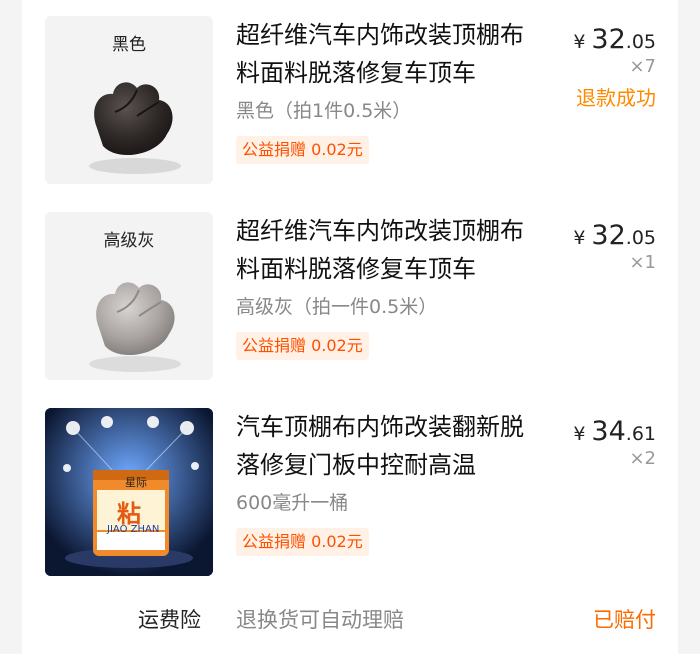 The height and width of the screenshot is (654, 700). I want to click on shipping-insurance-desc: 退换货可自动理赔, so click(320, 620).